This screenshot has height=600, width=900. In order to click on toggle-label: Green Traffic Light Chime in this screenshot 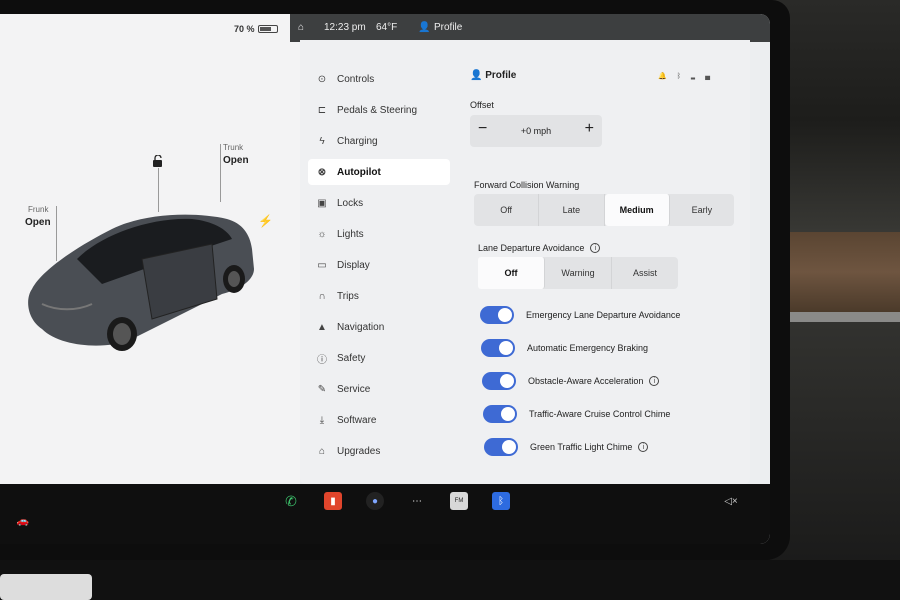, I will do `click(581, 447)`.